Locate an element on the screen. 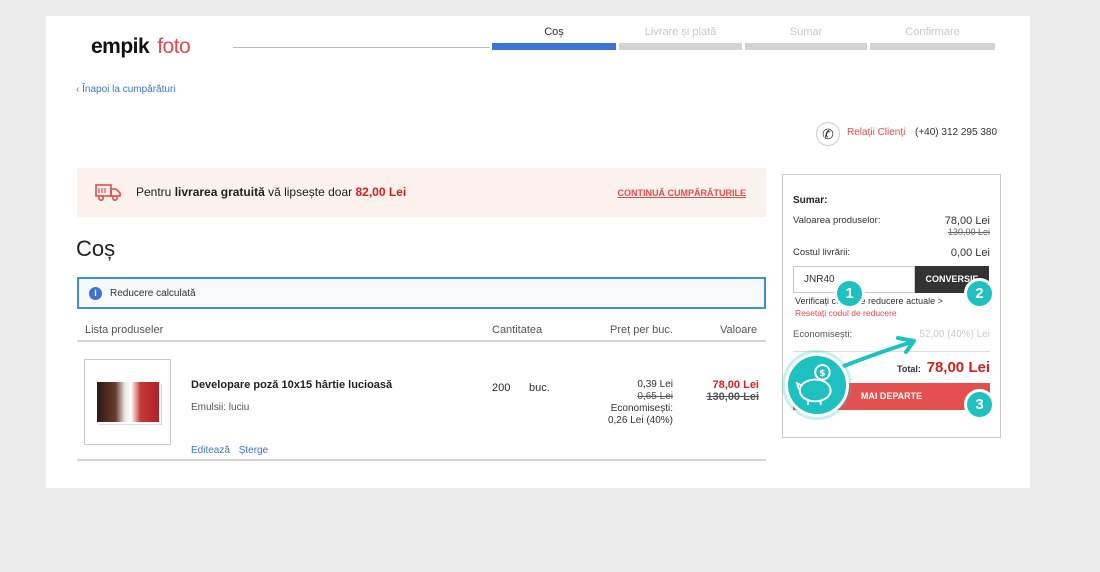  step-label: Coș is located at coordinates (554, 32).